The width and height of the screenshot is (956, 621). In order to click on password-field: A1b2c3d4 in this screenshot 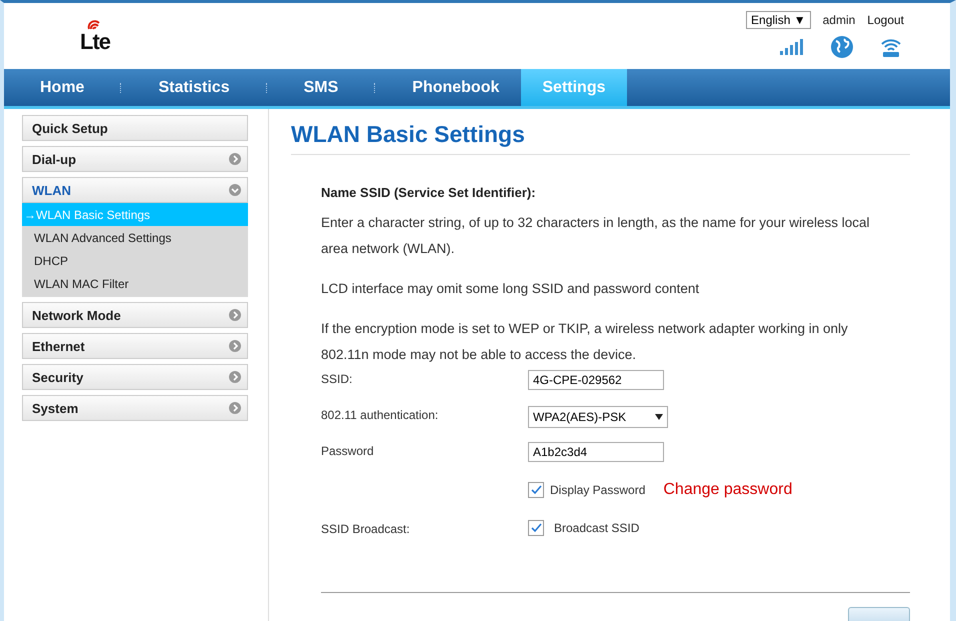, I will do `click(596, 452)`.